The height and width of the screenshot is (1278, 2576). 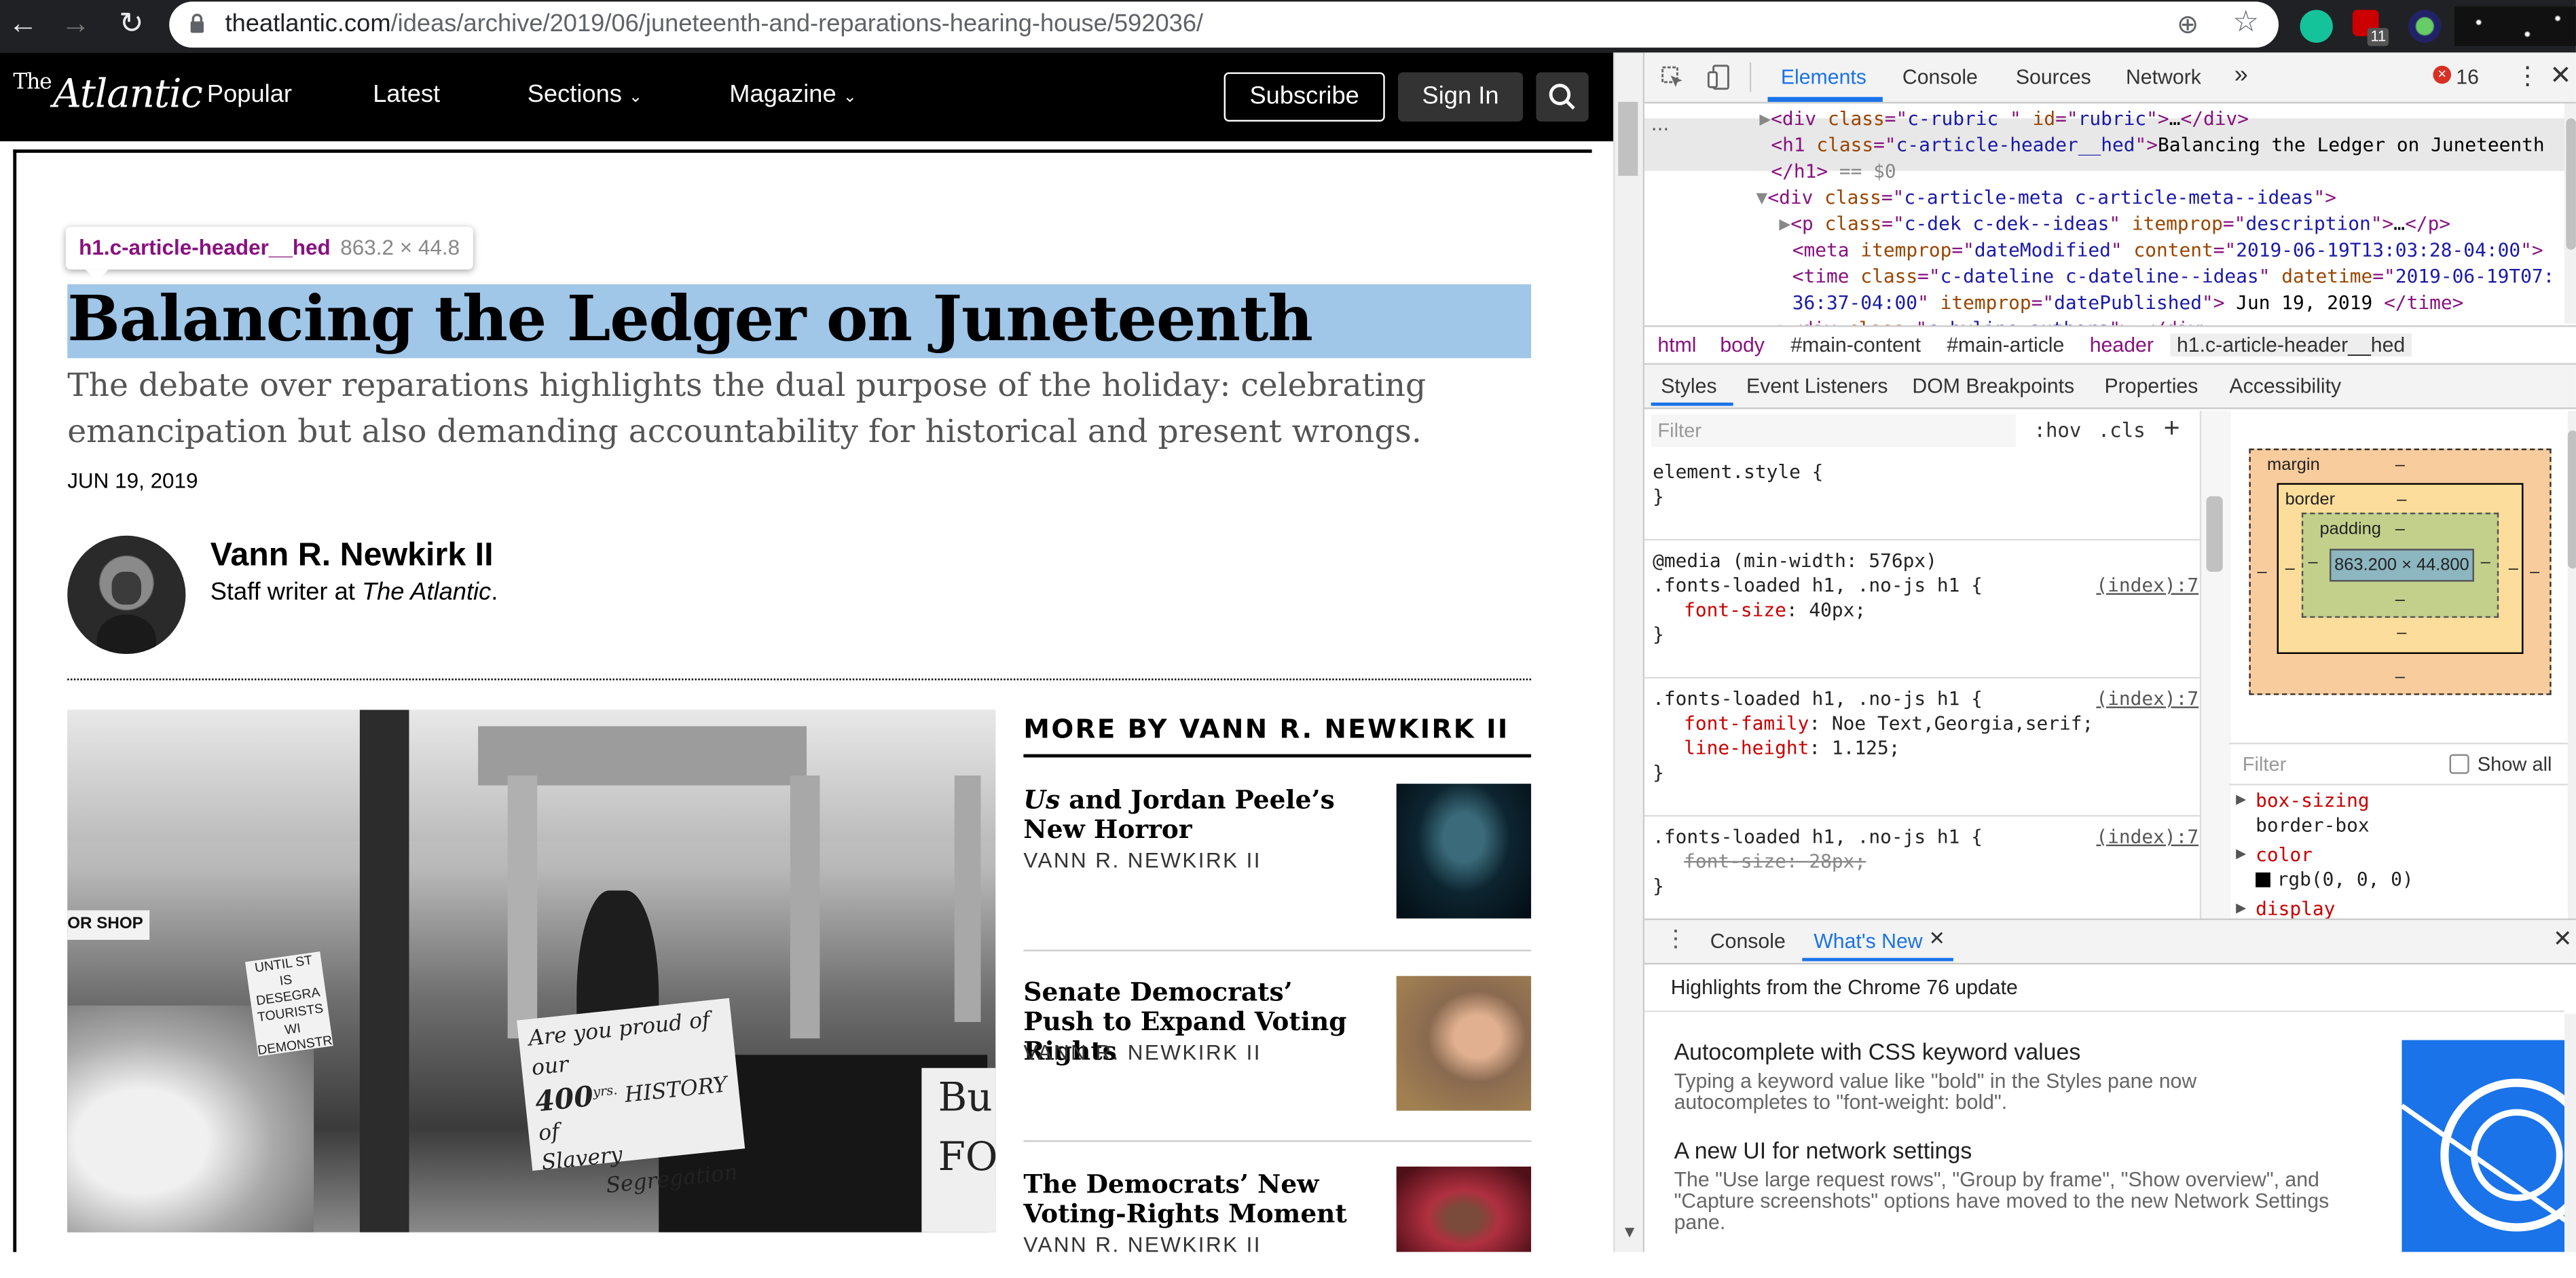 What do you see at coordinates (1993, 386) in the screenshot?
I see `tab-dom-breakpoints: DOM Breakpoints` at bounding box center [1993, 386].